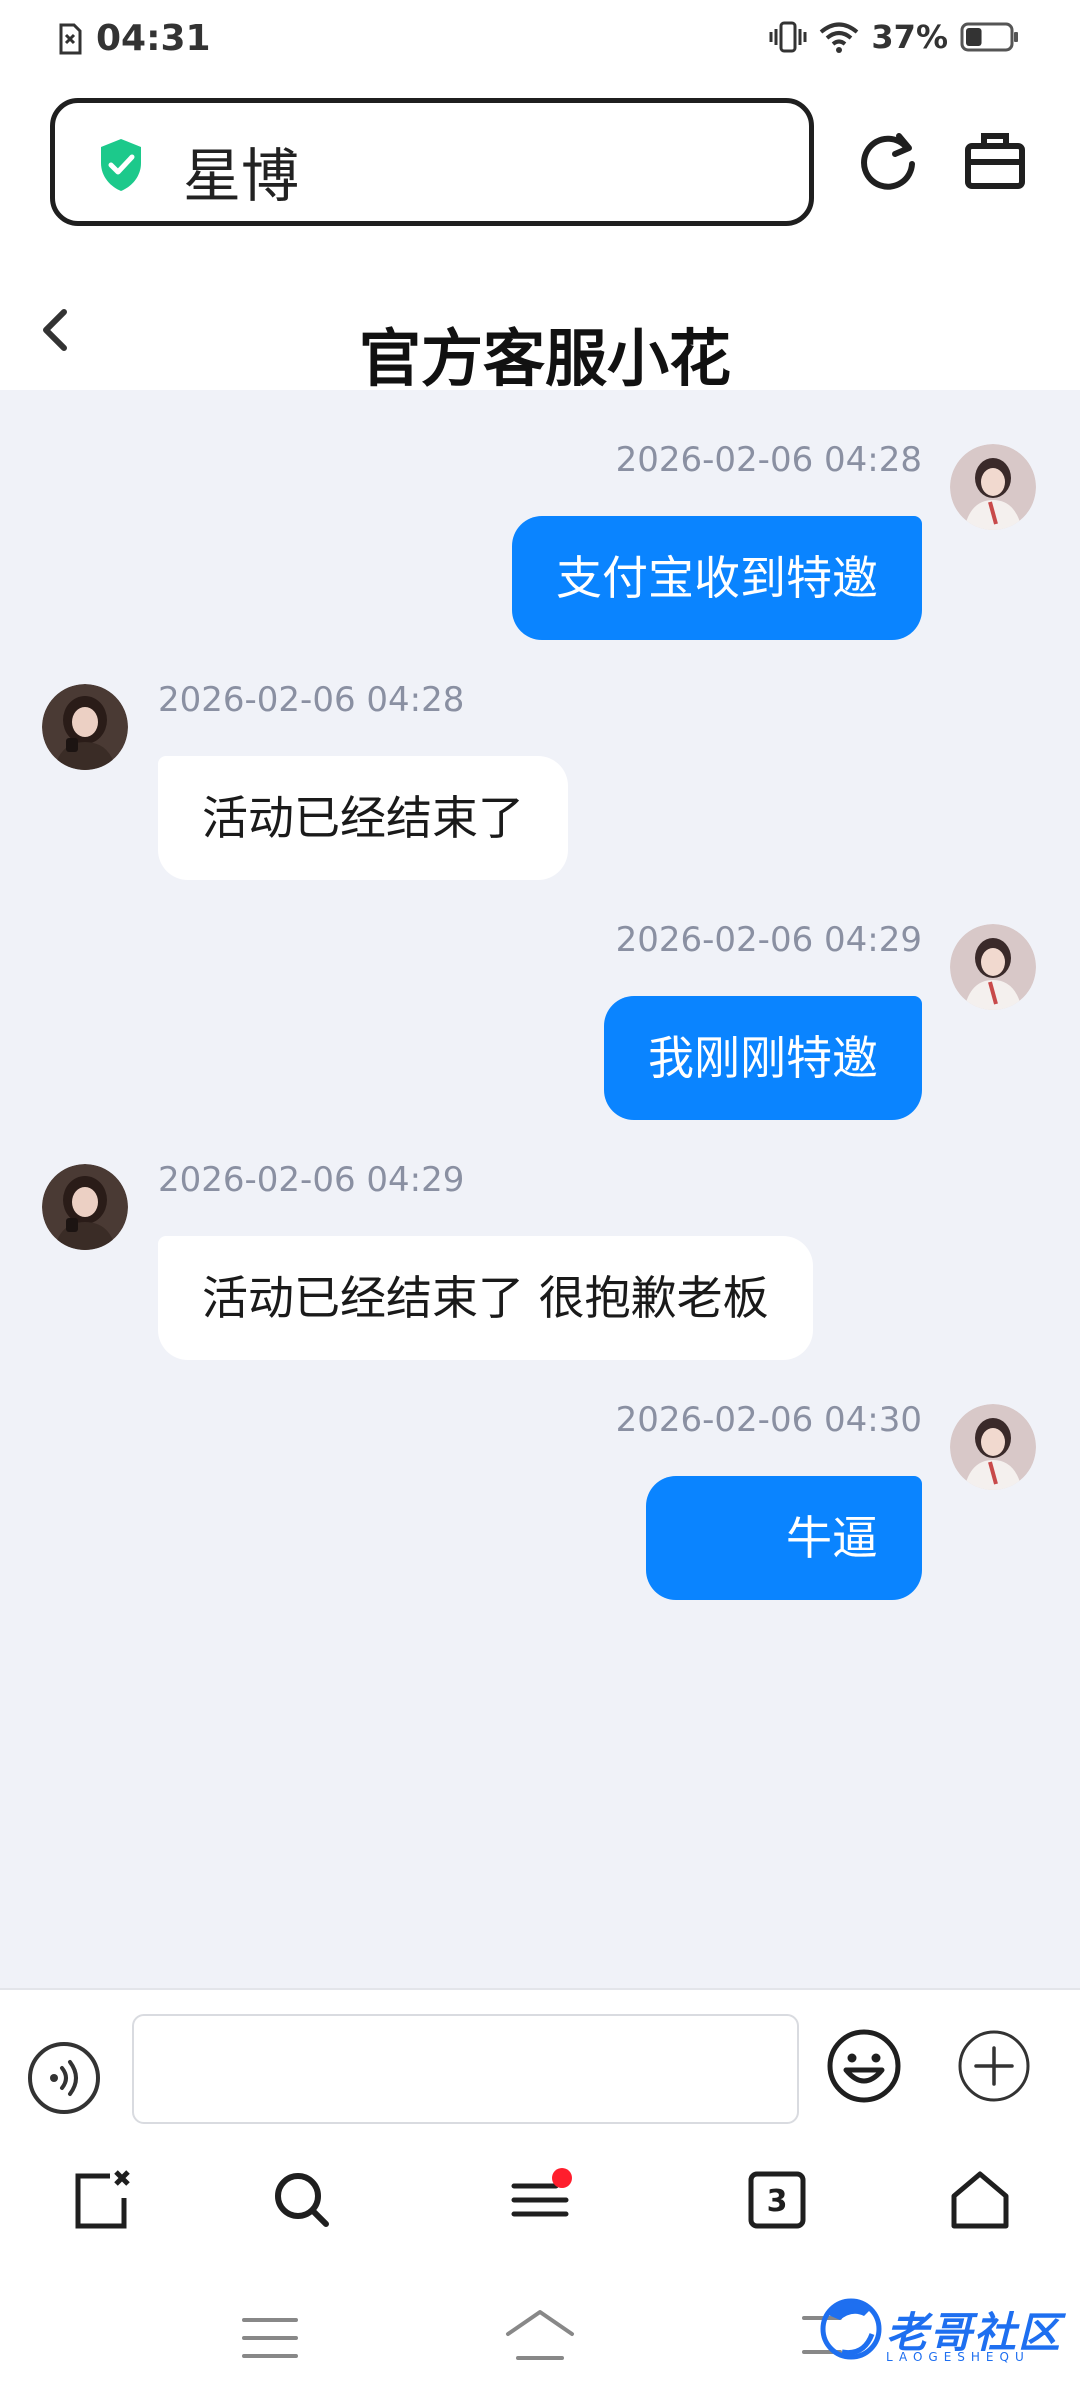 The width and height of the screenshot is (1080, 2400). Describe the element at coordinates (102, 2200) in the screenshot. I see `close-page-icon` at that location.